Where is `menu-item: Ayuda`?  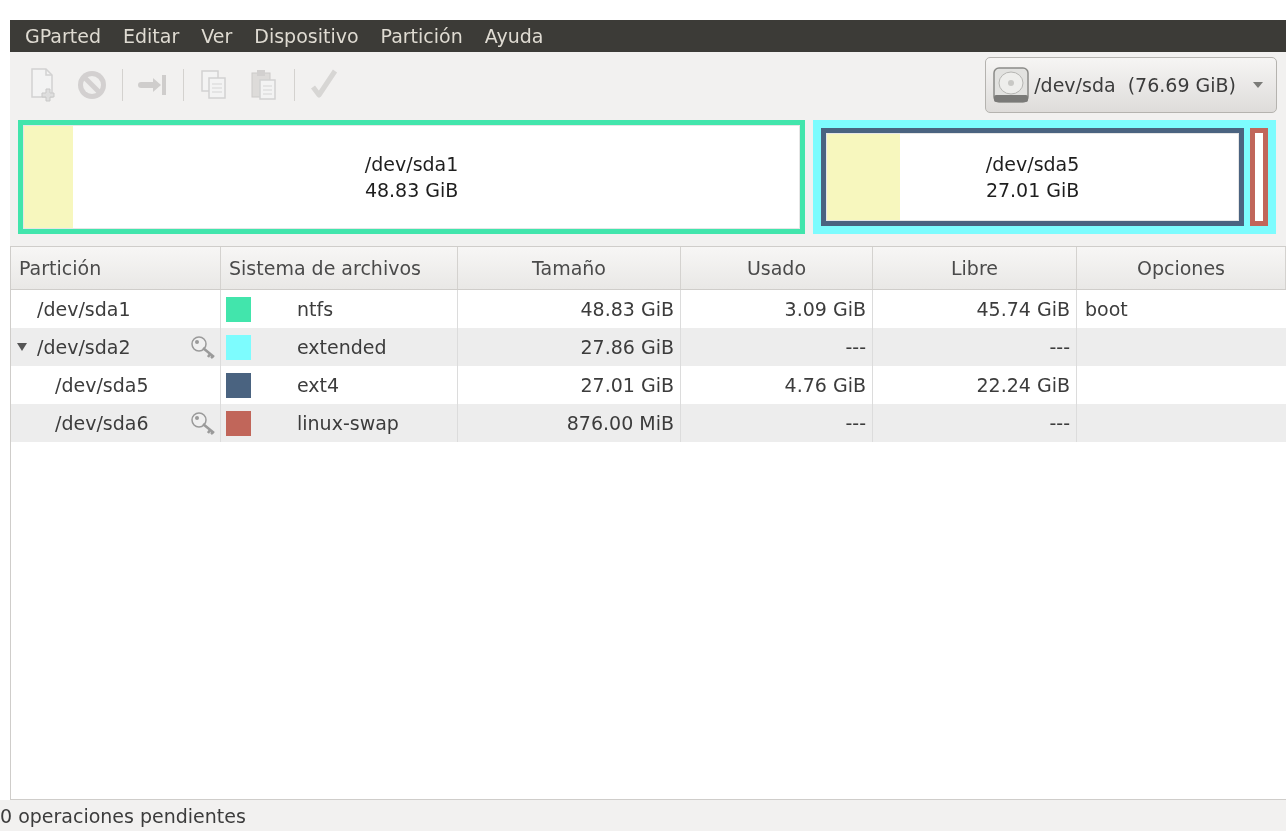
menu-item: Ayuda is located at coordinates (514, 36).